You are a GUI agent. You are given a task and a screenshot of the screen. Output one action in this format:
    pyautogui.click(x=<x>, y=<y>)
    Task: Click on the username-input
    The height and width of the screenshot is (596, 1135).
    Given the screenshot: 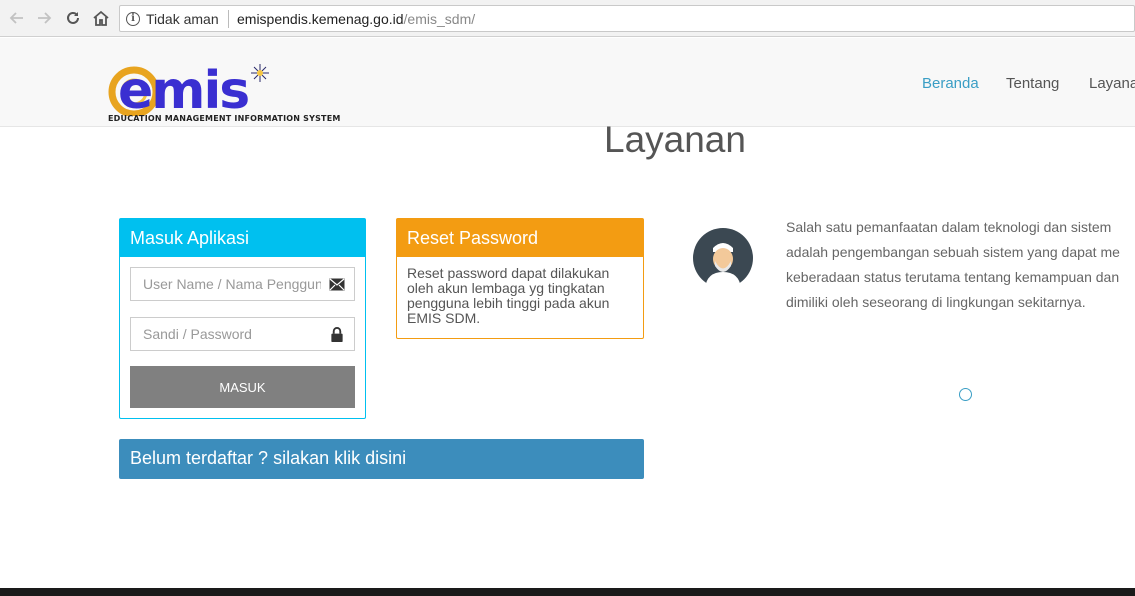 What is the action you would take?
    pyautogui.click(x=226, y=284)
    